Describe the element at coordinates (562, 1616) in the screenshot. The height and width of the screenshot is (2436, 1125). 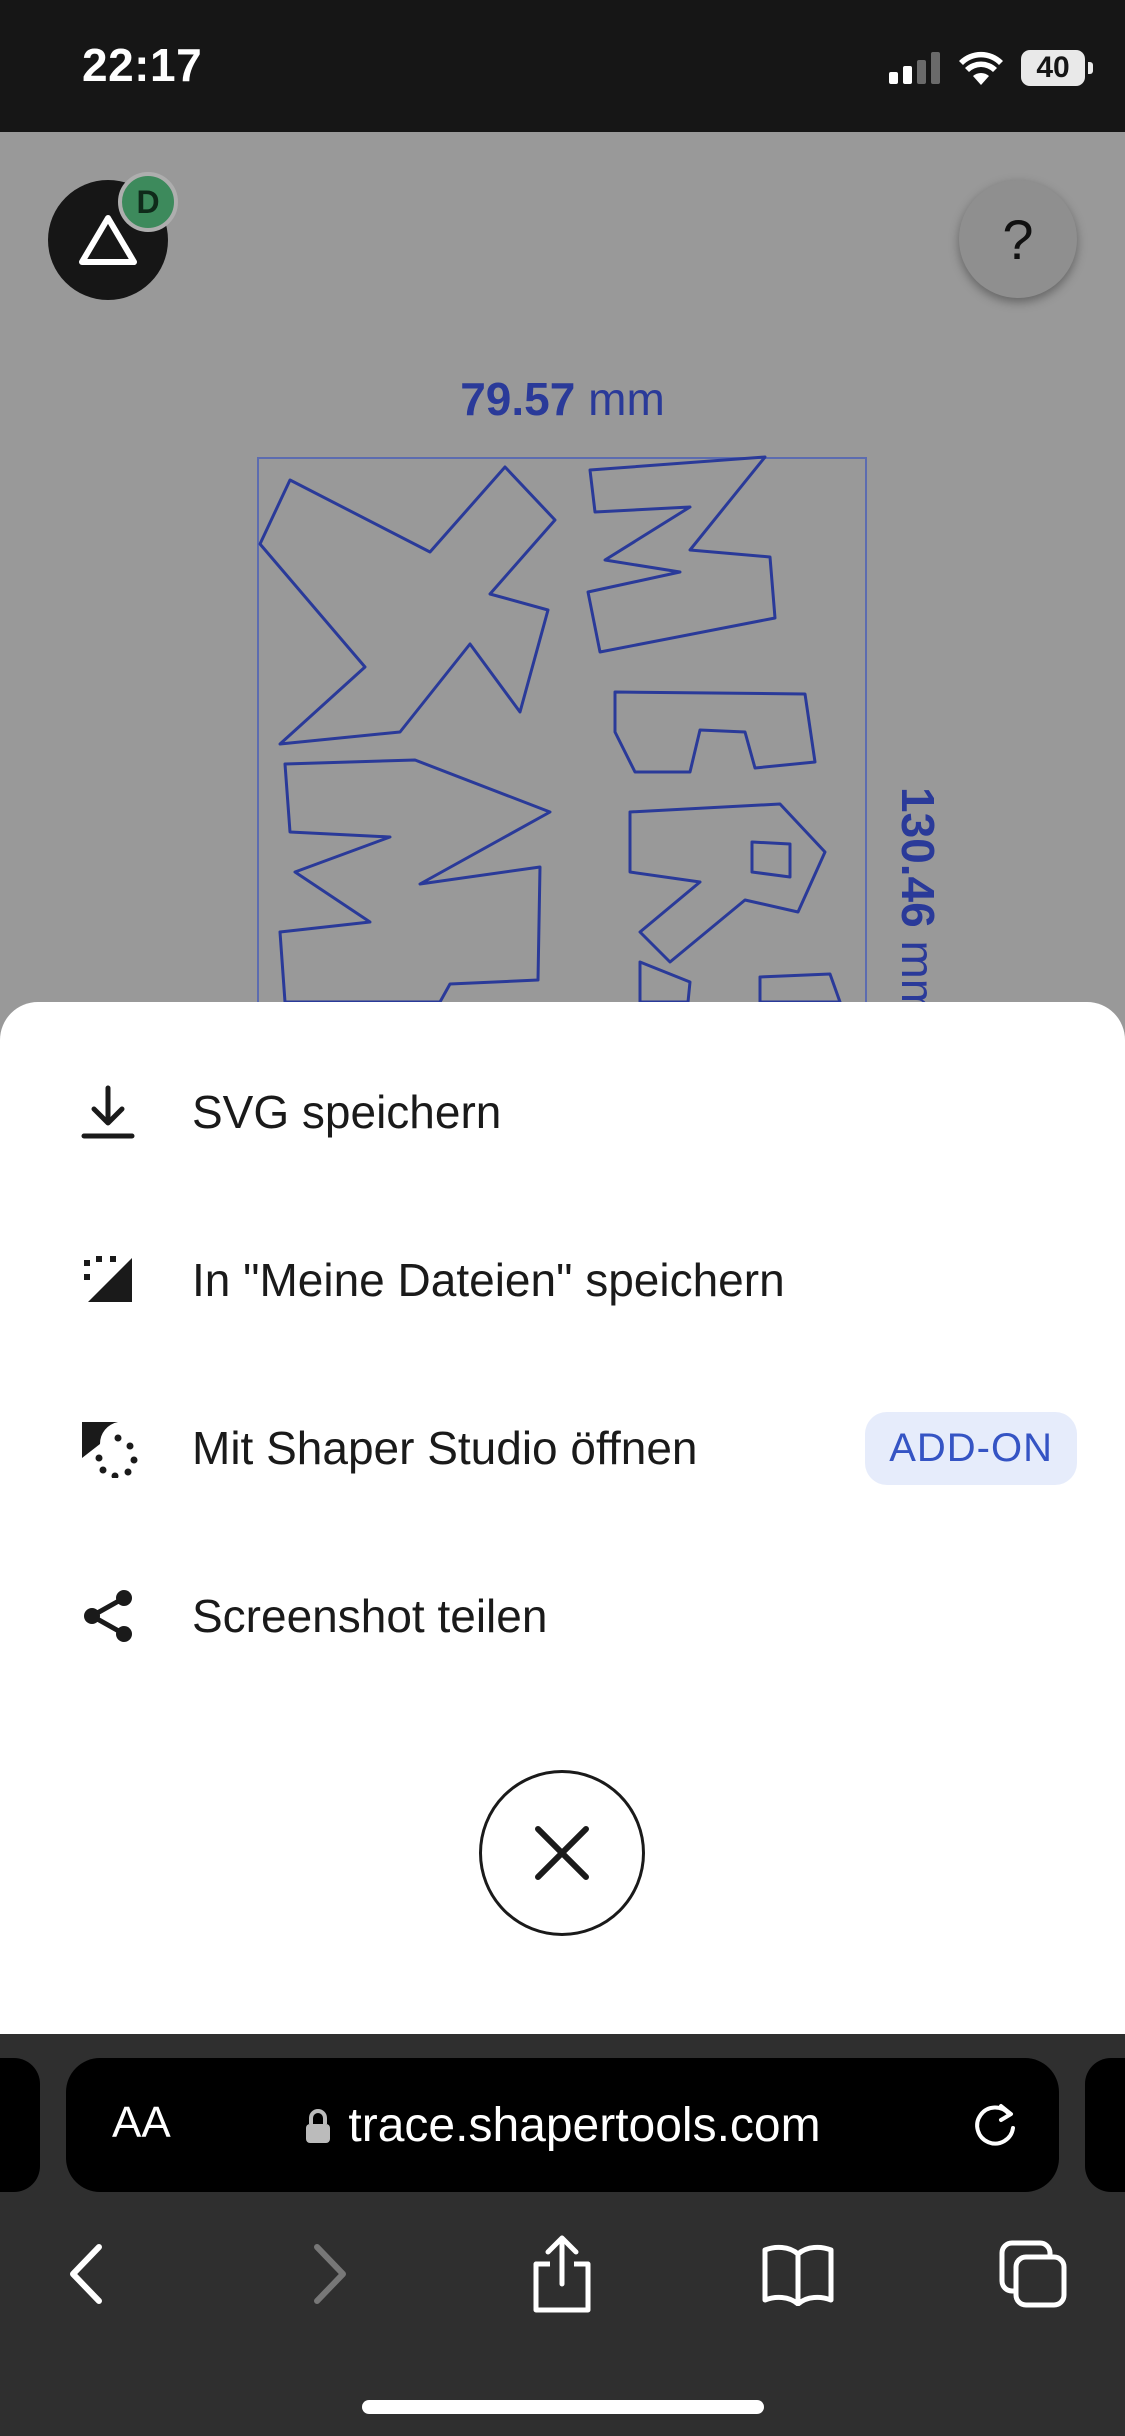
I see `menu-item-share-screenshot: Screenshot teilen` at that location.